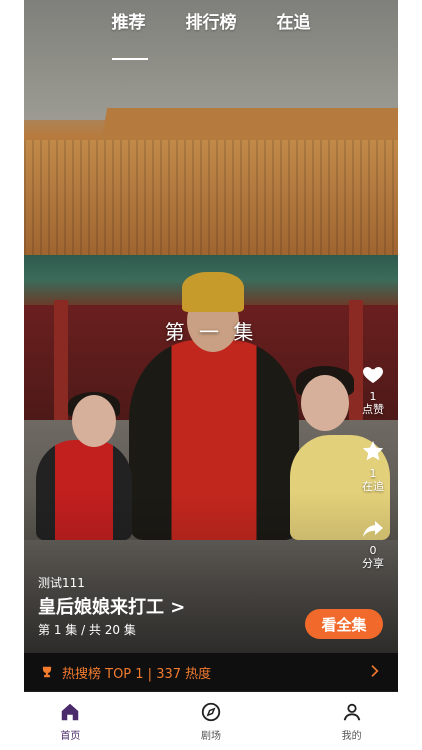  What do you see at coordinates (87, 630) in the screenshot?
I see `episode-progress: 第 1 集 / 共 20 集` at bounding box center [87, 630].